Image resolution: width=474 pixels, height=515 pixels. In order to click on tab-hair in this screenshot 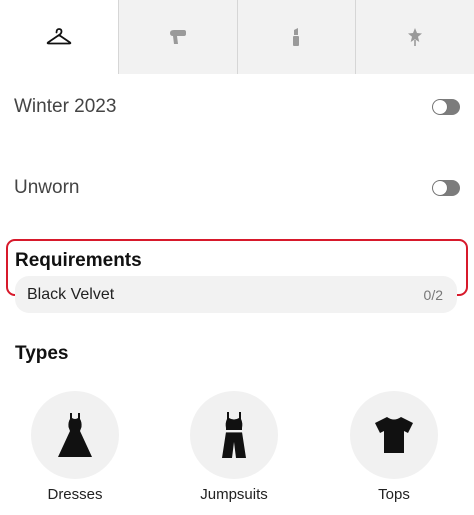, I will do `click(177, 37)`.